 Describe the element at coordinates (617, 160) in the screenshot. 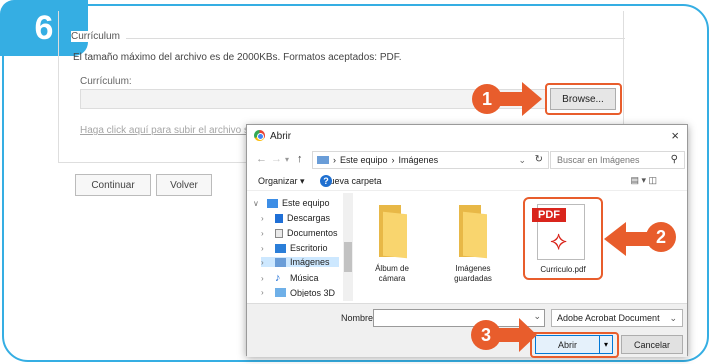

I see `search-input: Buscar en Imágenes ⚲` at that location.